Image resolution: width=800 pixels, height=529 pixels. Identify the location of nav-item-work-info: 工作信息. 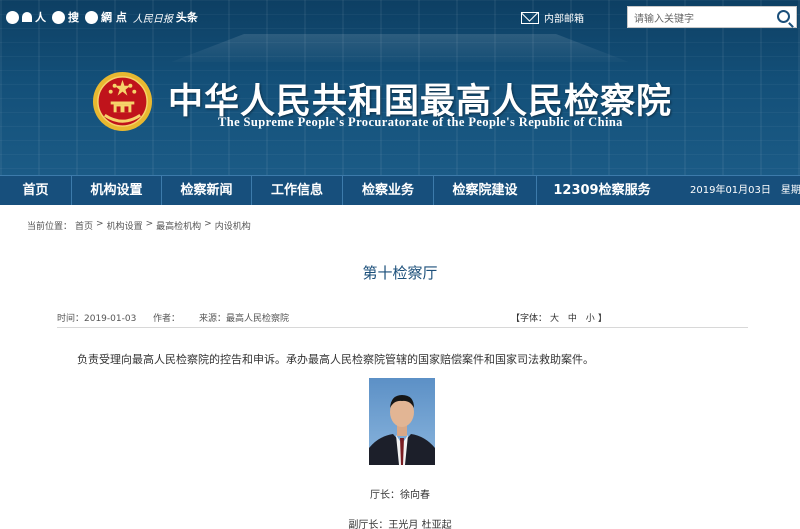
(297, 190).